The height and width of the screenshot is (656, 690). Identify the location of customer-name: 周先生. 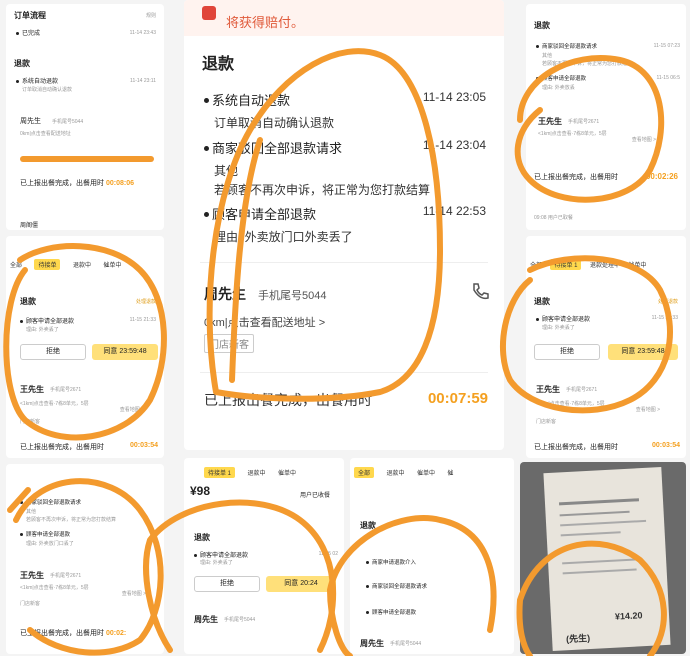
(372, 643).